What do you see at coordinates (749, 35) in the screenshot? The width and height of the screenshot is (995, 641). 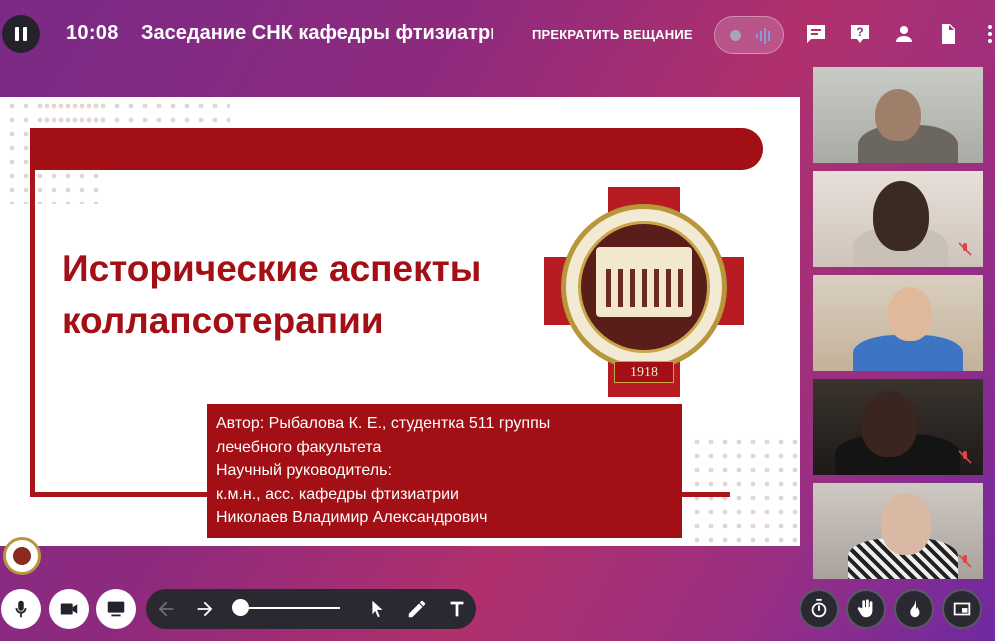 I see `broadcast-toggle` at bounding box center [749, 35].